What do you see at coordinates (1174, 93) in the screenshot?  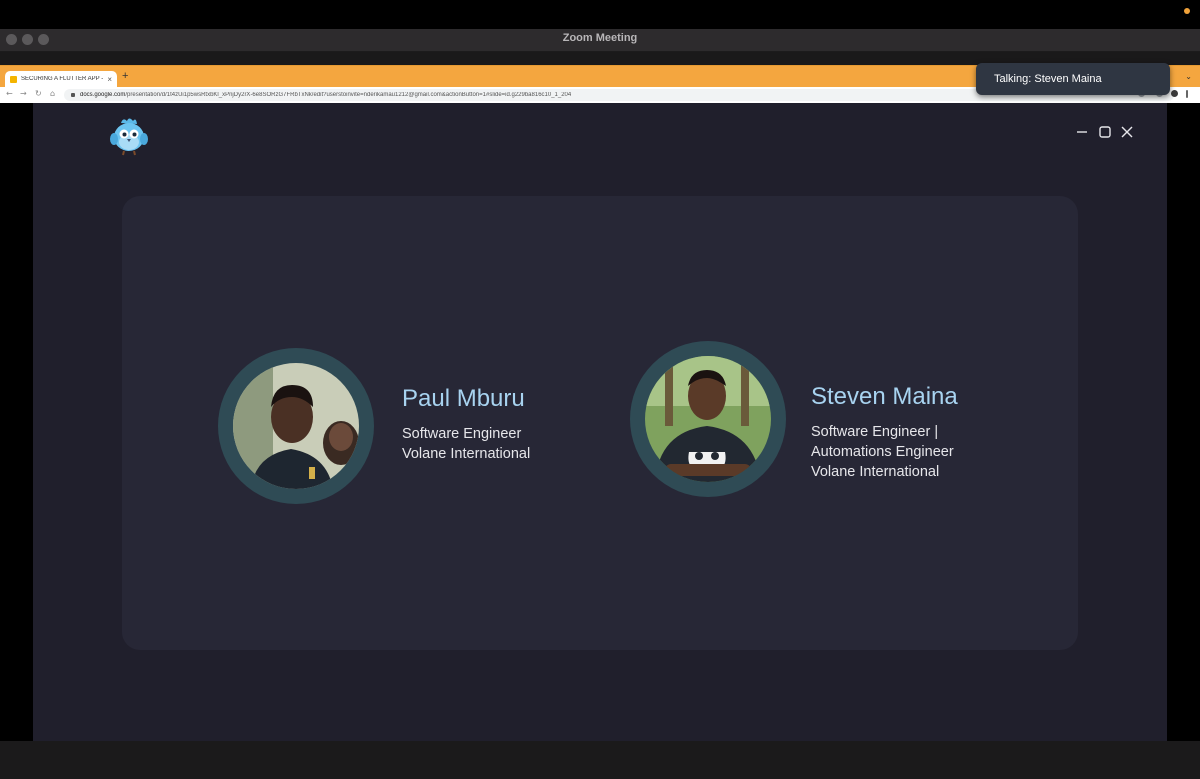 I see `profile-avatar-icon` at bounding box center [1174, 93].